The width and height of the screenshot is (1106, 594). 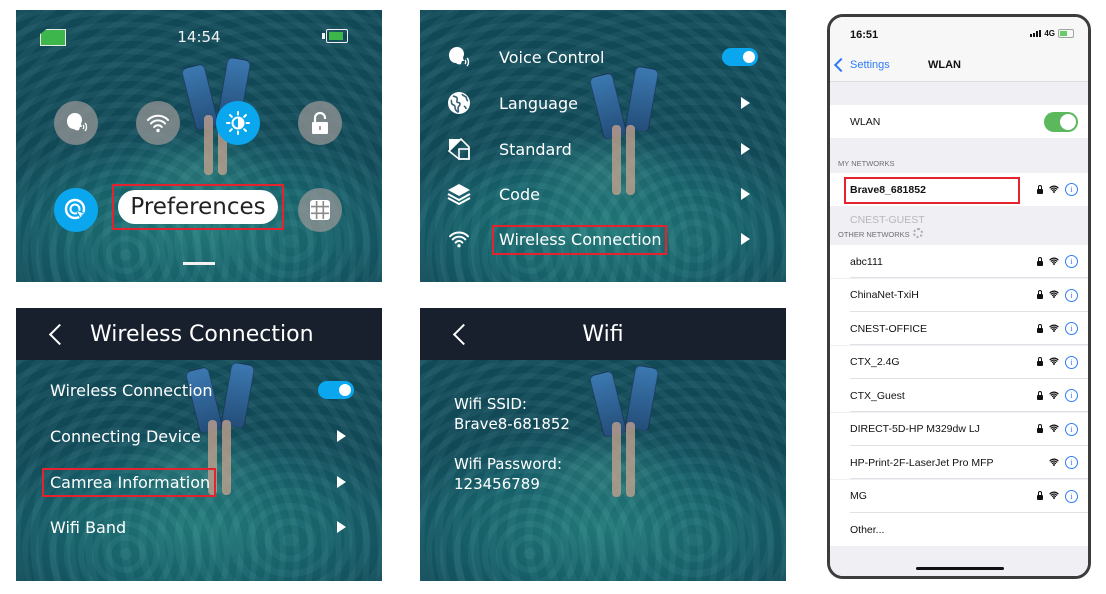 What do you see at coordinates (915, 429) in the screenshot?
I see `network-name: DIRECT-5D-HP M329dw LJ` at bounding box center [915, 429].